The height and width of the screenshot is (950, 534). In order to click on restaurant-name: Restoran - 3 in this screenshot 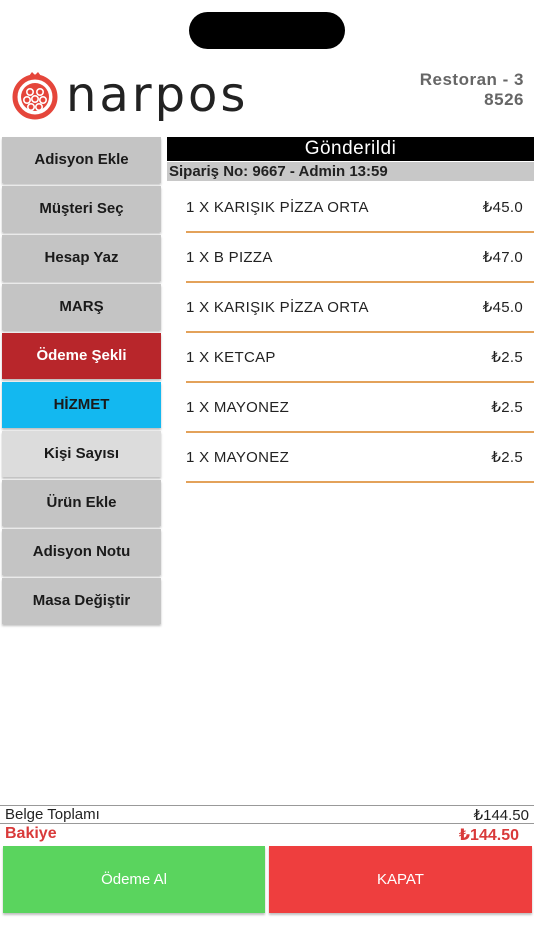, I will do `click(471, 79)`.